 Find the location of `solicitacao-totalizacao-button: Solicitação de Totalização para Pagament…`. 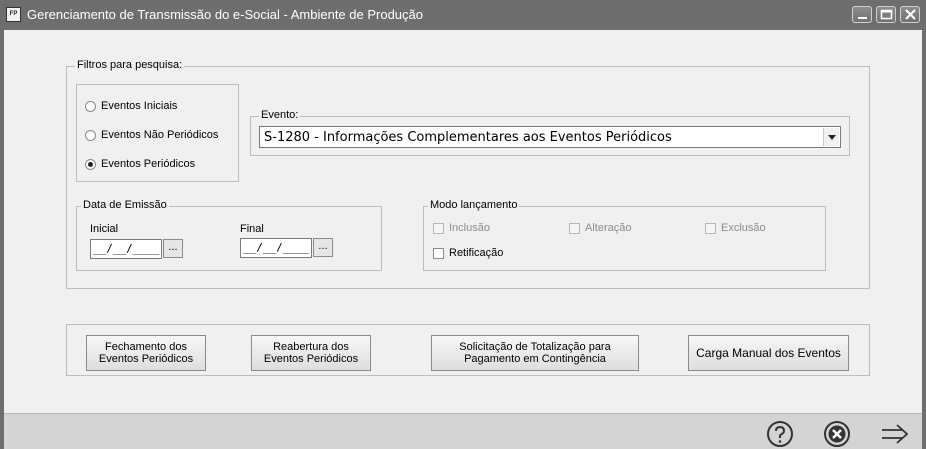

solicitacao-totalizacao-button: Solicitação de Totalização para Pagament… is located at coordinates (535, 353).